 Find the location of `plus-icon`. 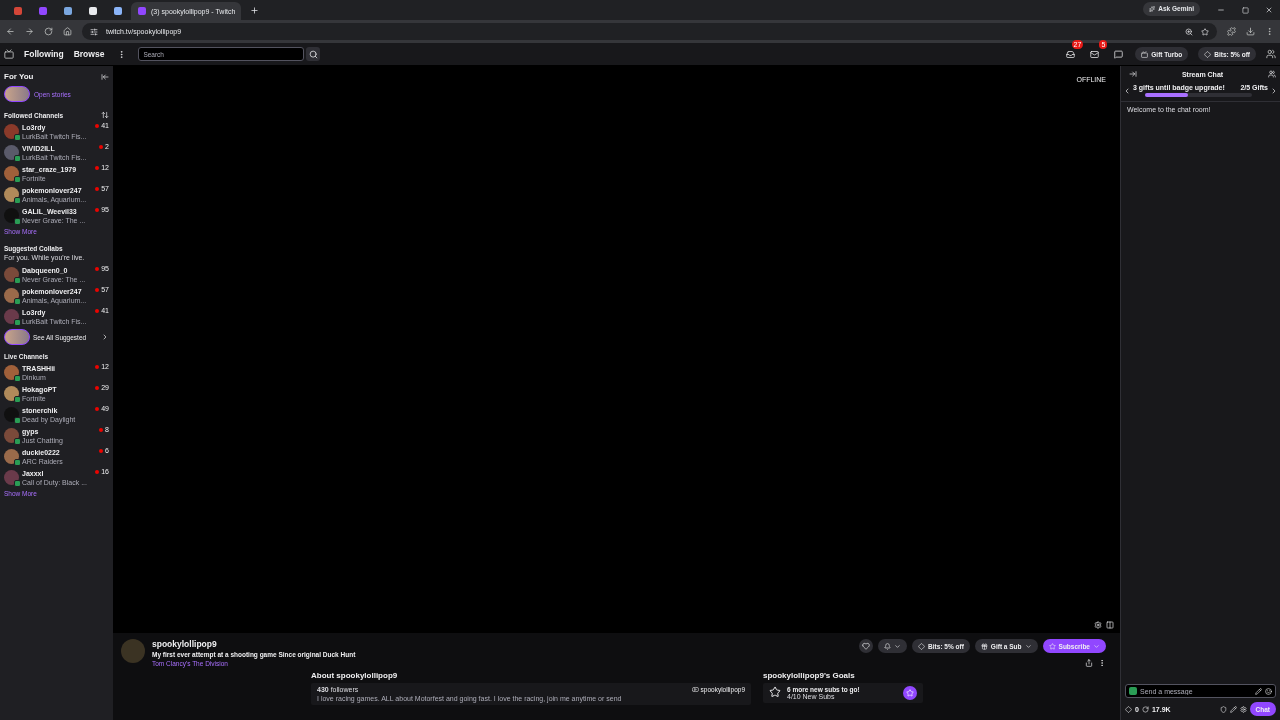

plus-icon is located at coordinates (254, 10).